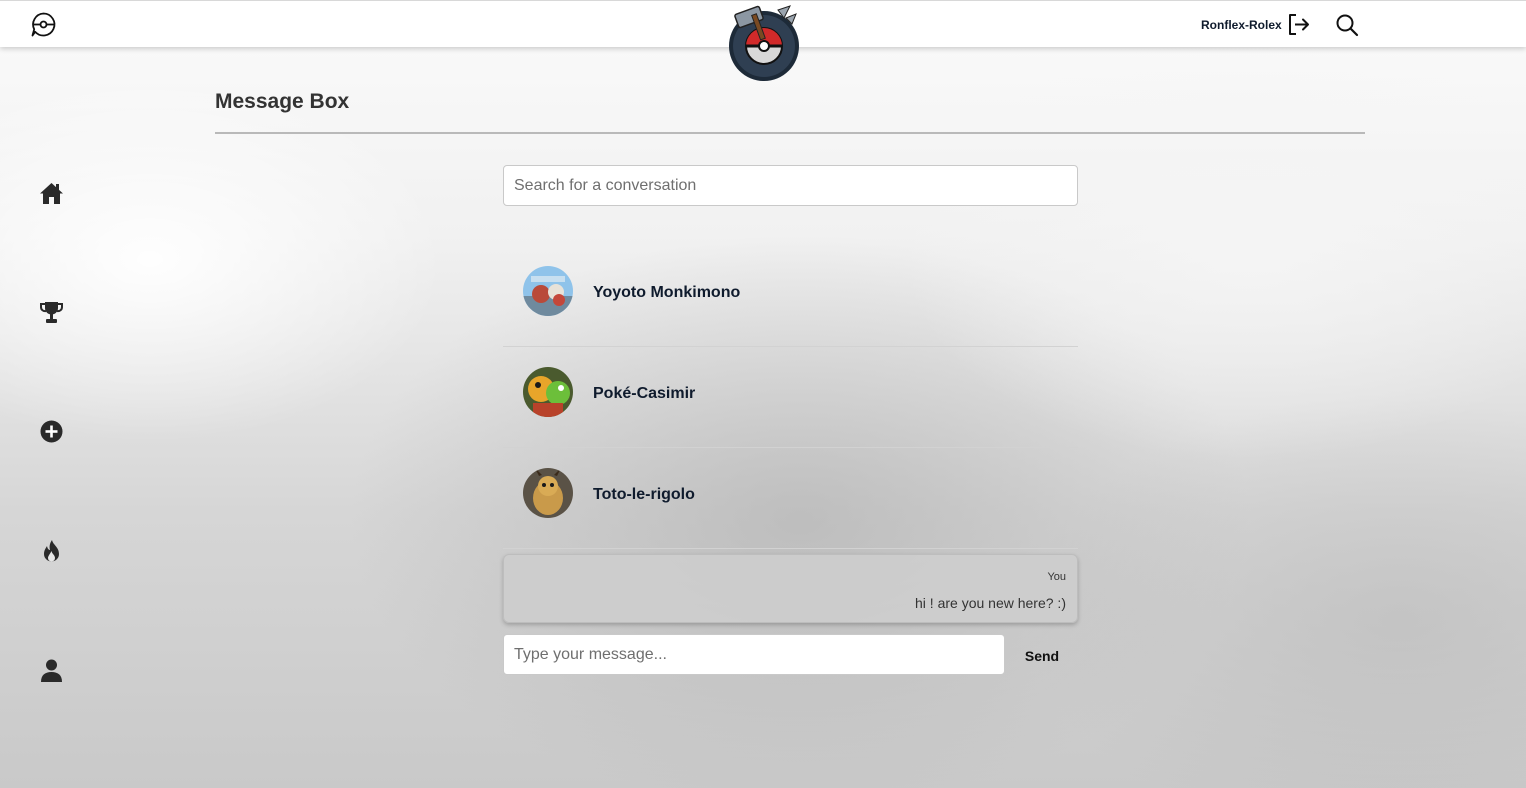 This screenshot has height=788, width=1526. What do you see at coordinates (43, 24) in the screenshot?
I see `pokeball-chat-icon` at bounding box center [43, 24].